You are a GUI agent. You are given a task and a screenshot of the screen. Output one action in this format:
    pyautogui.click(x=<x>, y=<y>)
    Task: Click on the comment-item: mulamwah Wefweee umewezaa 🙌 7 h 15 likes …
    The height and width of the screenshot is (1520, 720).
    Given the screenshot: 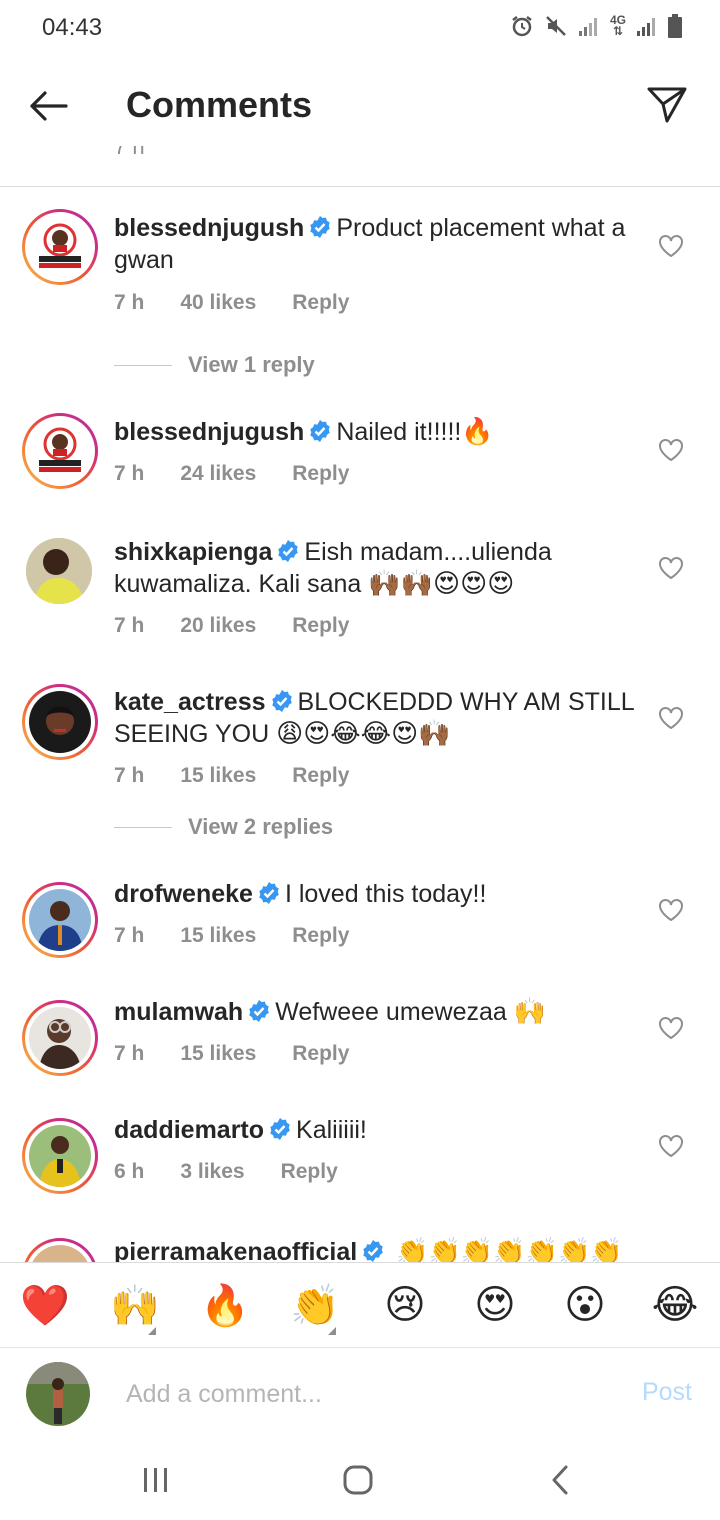 What is the action you would take?
    pyautogui.click(x=360, y=1051)
    